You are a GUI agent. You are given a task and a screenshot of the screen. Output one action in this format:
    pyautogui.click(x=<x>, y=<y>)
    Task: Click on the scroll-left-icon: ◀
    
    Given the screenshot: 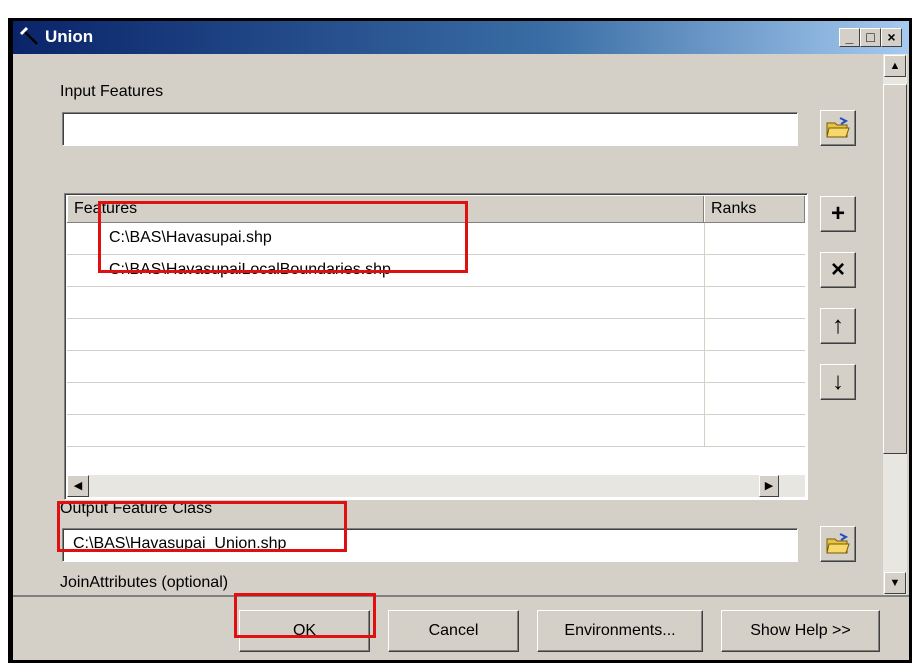 What is the action you would take?
    pyautogui.click(x=78, y=486)
    